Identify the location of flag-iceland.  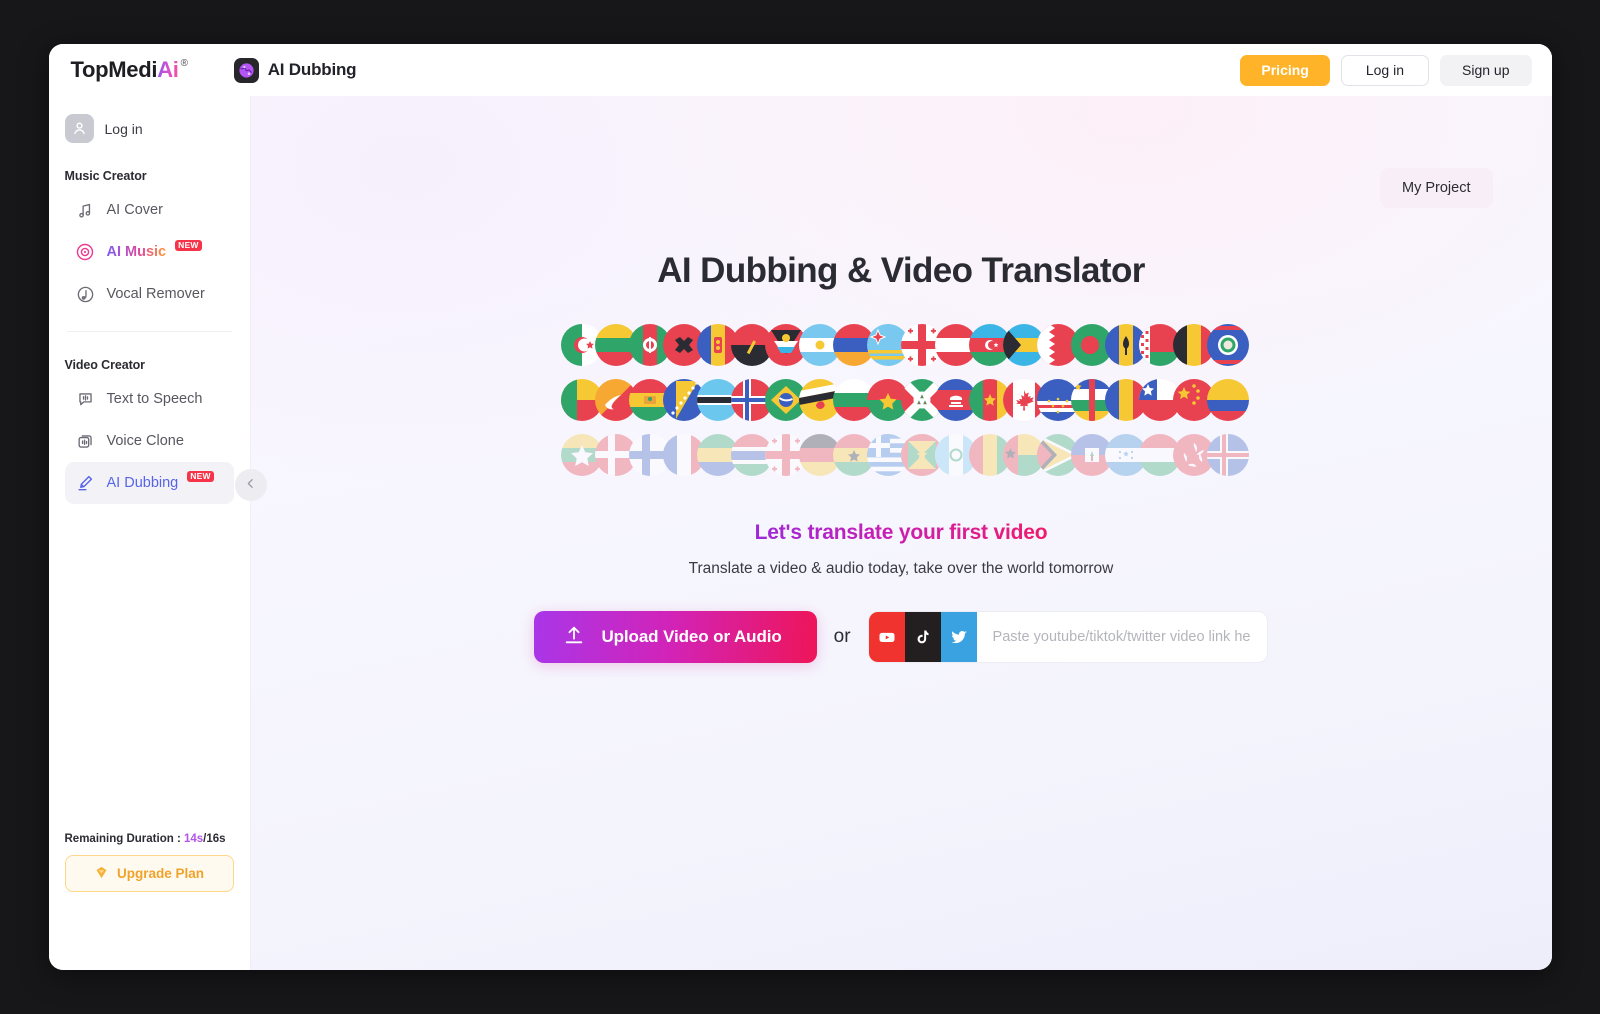
(1228, 455).